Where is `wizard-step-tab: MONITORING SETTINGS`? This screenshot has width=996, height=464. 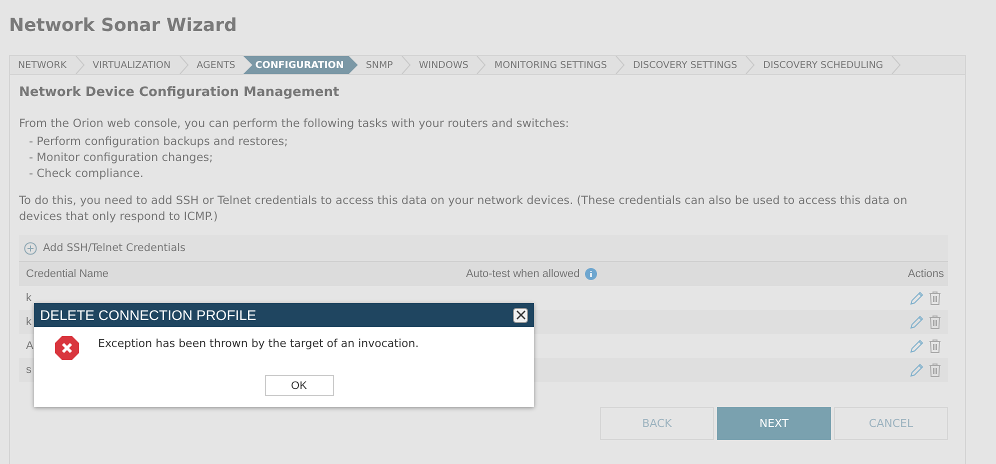
wizard-step-tab: MONITORING SETTINGS is located at coordinates (550, 65).